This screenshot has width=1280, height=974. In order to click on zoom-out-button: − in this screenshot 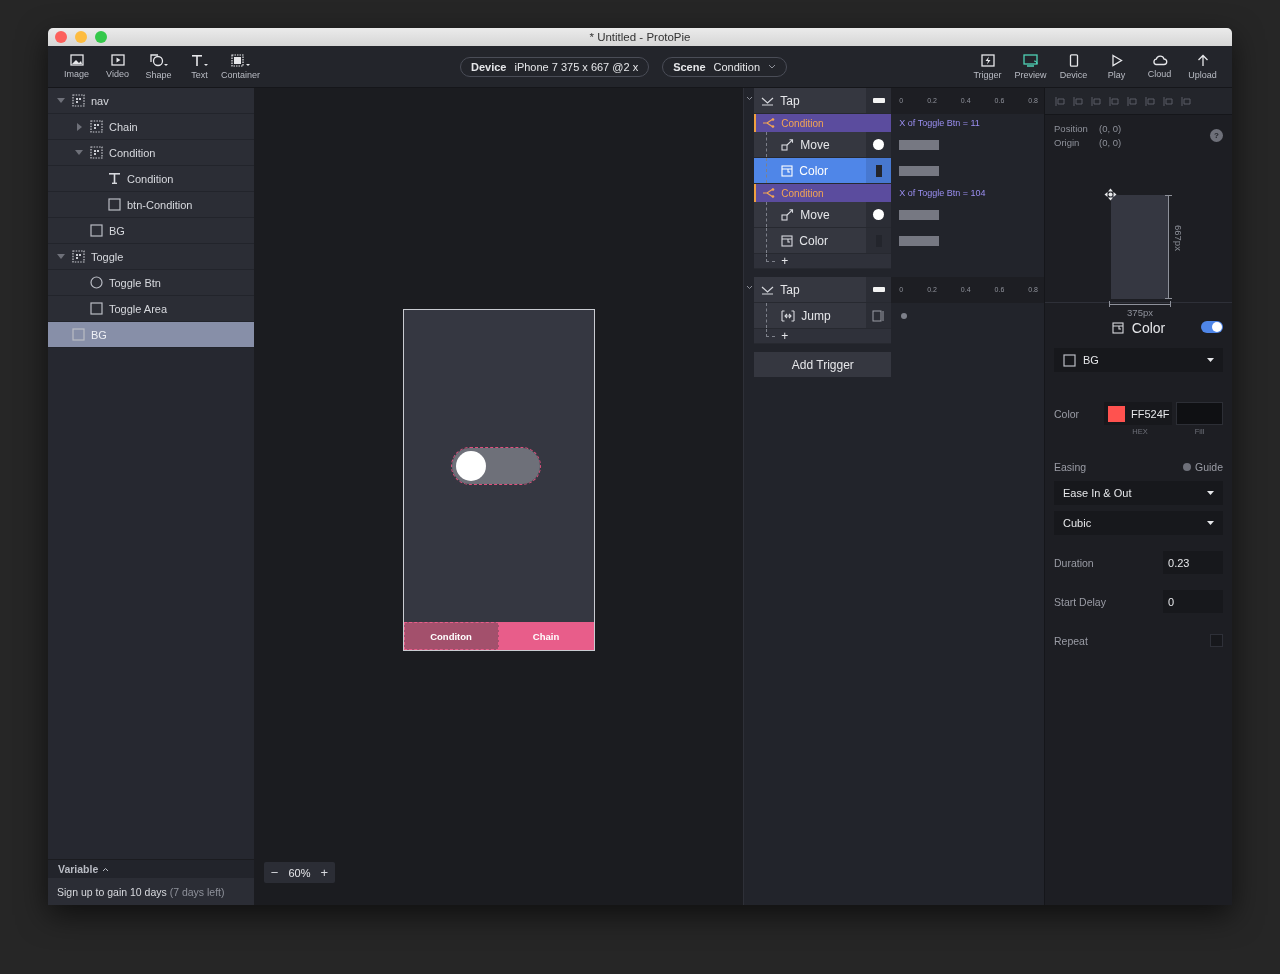, I will do `click(274, 872)`.